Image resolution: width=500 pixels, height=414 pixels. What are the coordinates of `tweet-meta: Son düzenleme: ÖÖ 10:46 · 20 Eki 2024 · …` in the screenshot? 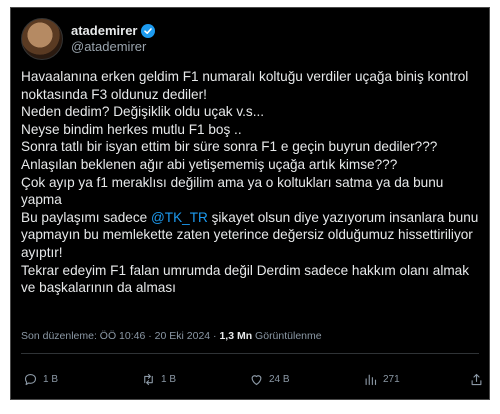 It's located at (171, 336).